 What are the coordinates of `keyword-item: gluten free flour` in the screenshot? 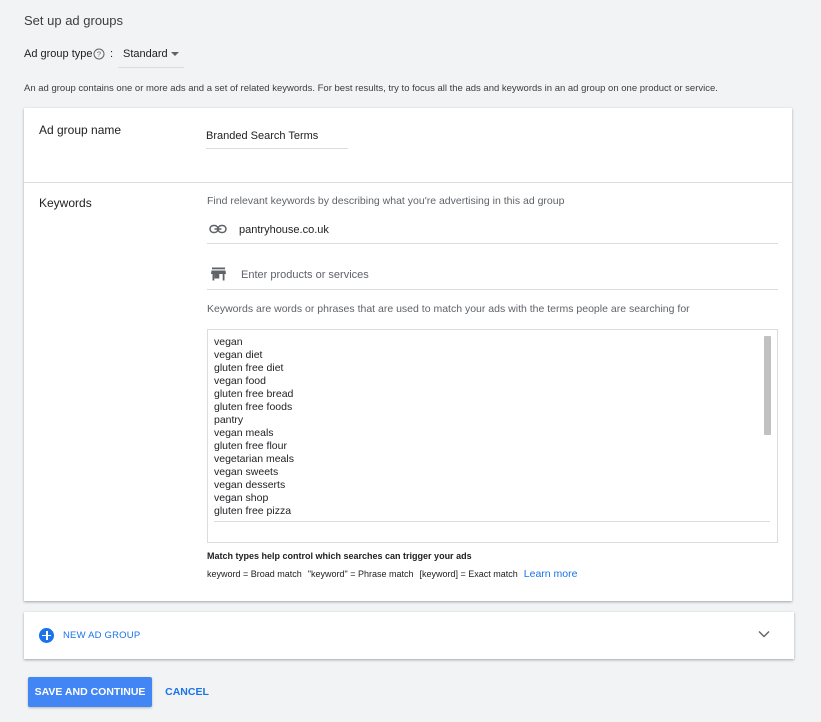 It's located at (250, 446).